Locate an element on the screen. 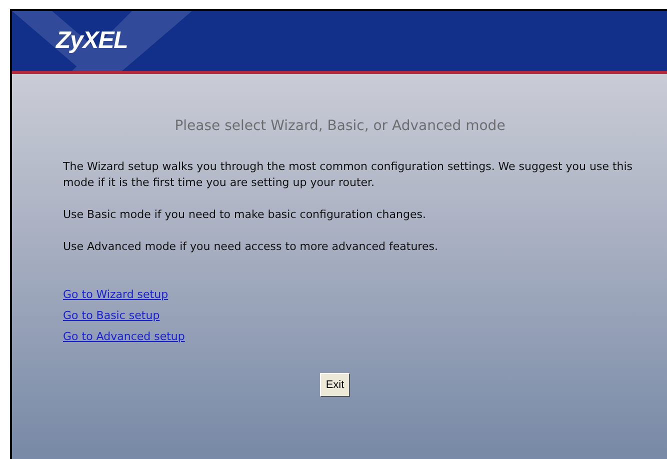  setup-link: Go to Basic setup is located at coordinates (111, 316).